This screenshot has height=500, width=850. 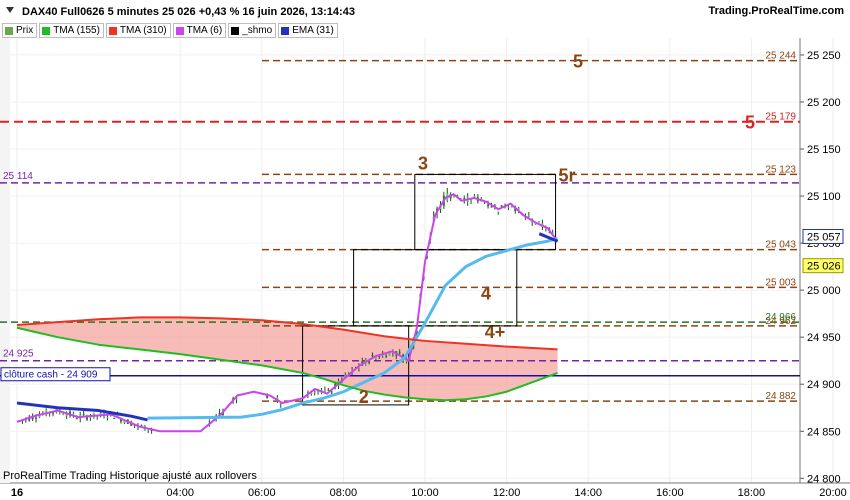 I want to click on level-label: 25 003, so click(x=780, y=282).